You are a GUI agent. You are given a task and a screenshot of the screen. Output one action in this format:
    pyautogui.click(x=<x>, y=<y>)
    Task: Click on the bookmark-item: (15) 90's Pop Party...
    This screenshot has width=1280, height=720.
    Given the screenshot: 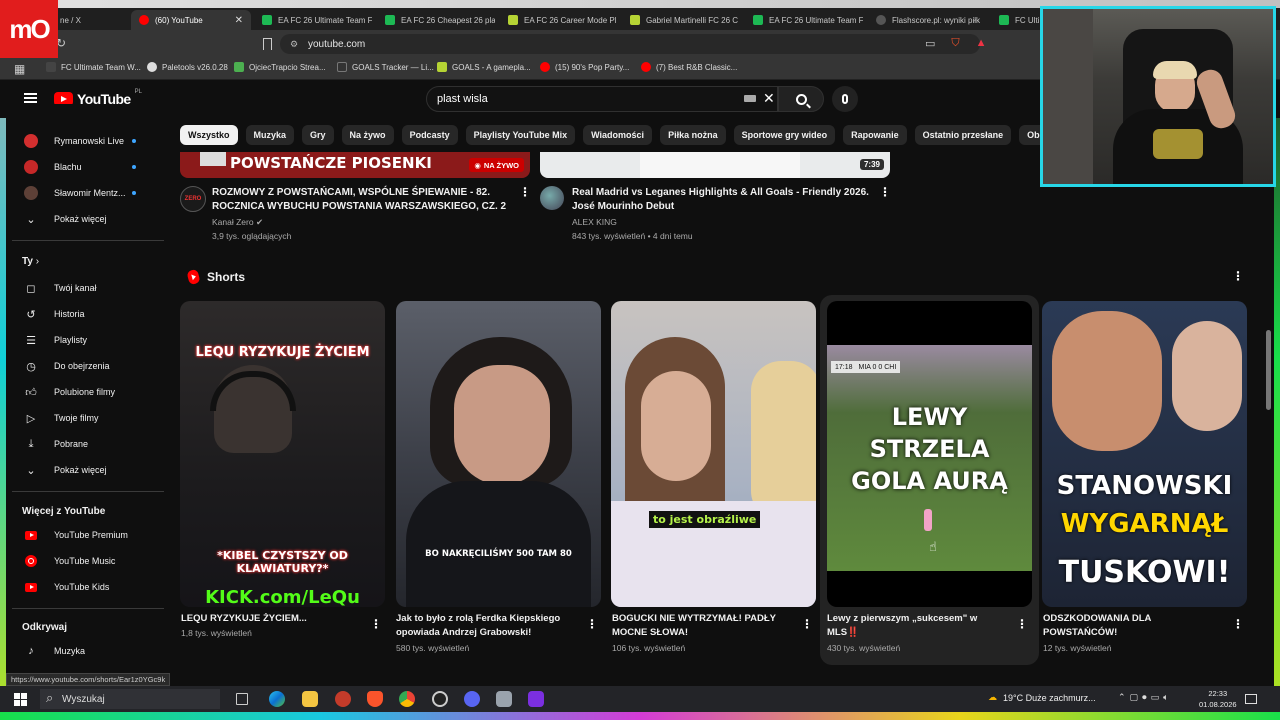 What is the action you would take?
    pyautogui.click(x=584, y=67)
    